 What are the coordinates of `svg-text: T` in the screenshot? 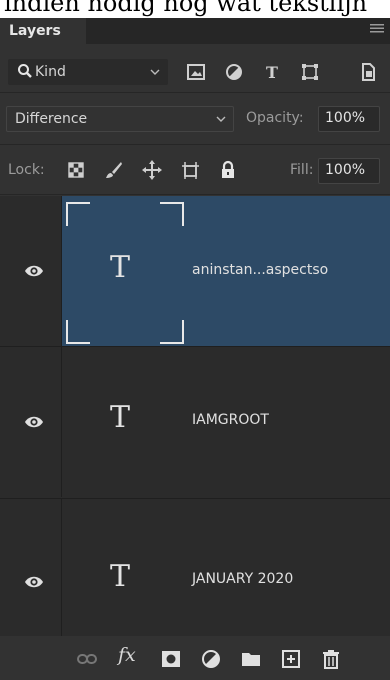 It's located at (272, 72).